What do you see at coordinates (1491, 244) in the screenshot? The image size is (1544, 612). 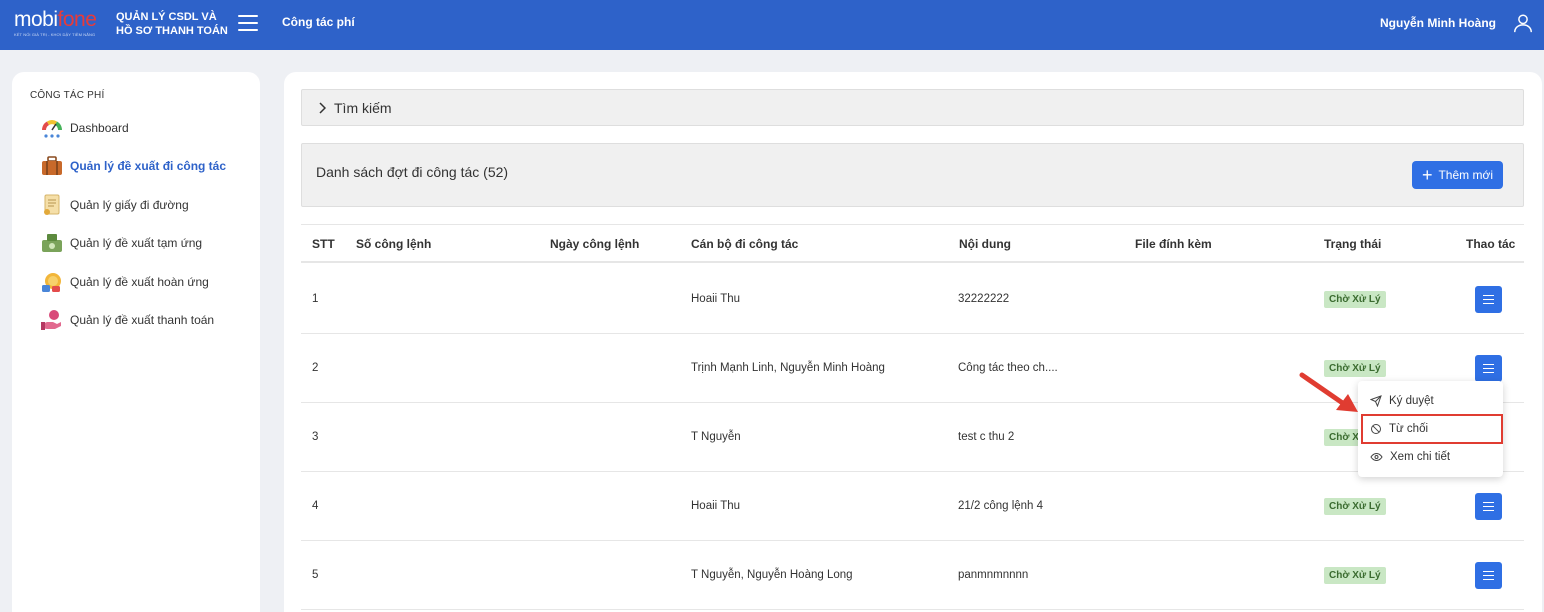 I see `column-header-actions: Thao tác` at bounding box center [1491, 244].